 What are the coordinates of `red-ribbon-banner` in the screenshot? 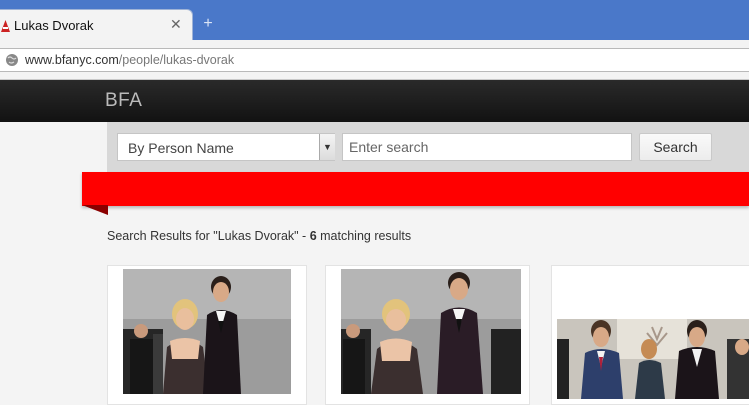 It's located at (415, 189).